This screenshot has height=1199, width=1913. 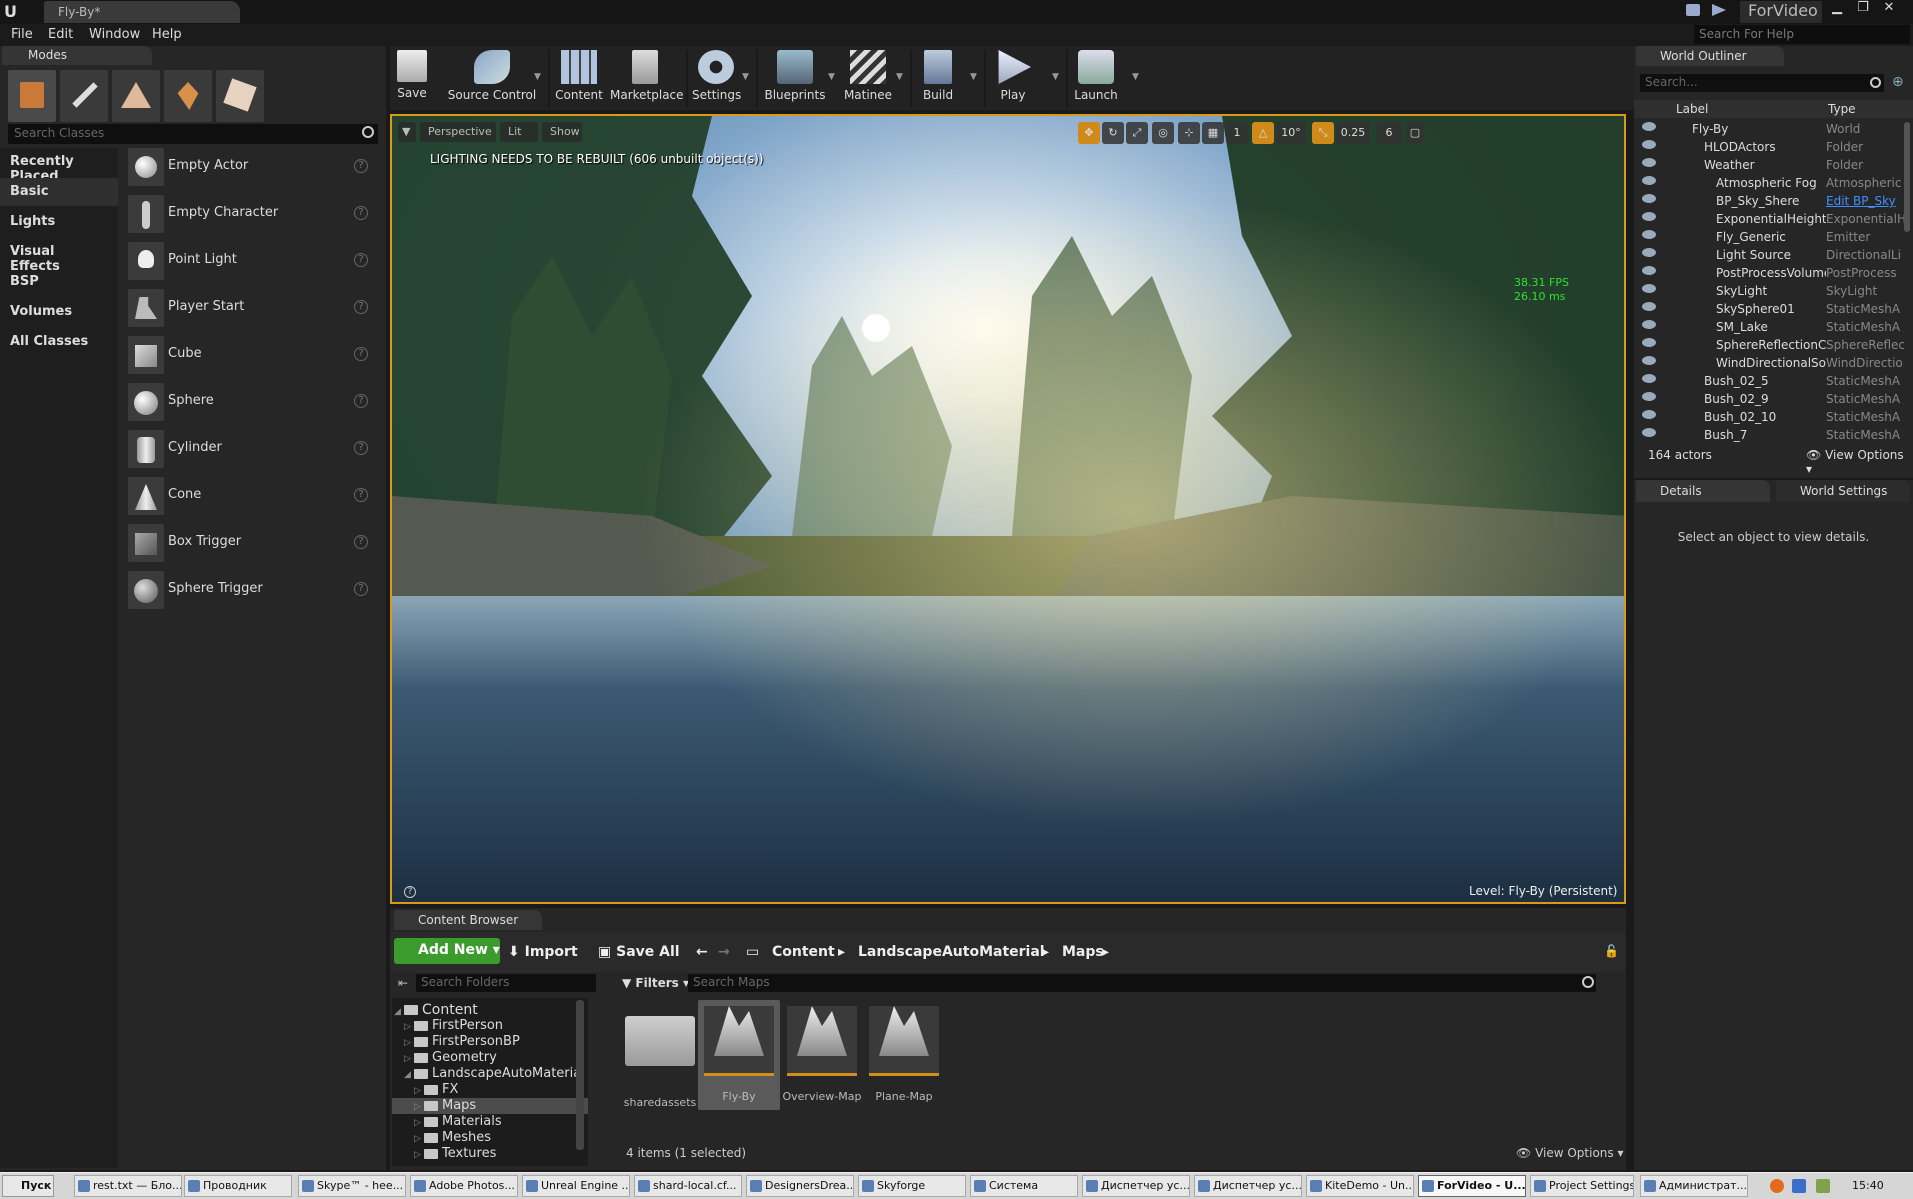 What do you see at coordinates (1611, 951) in the screenshot?
I see `lock-icon: 🔓` at bounding box center [1611, 951].